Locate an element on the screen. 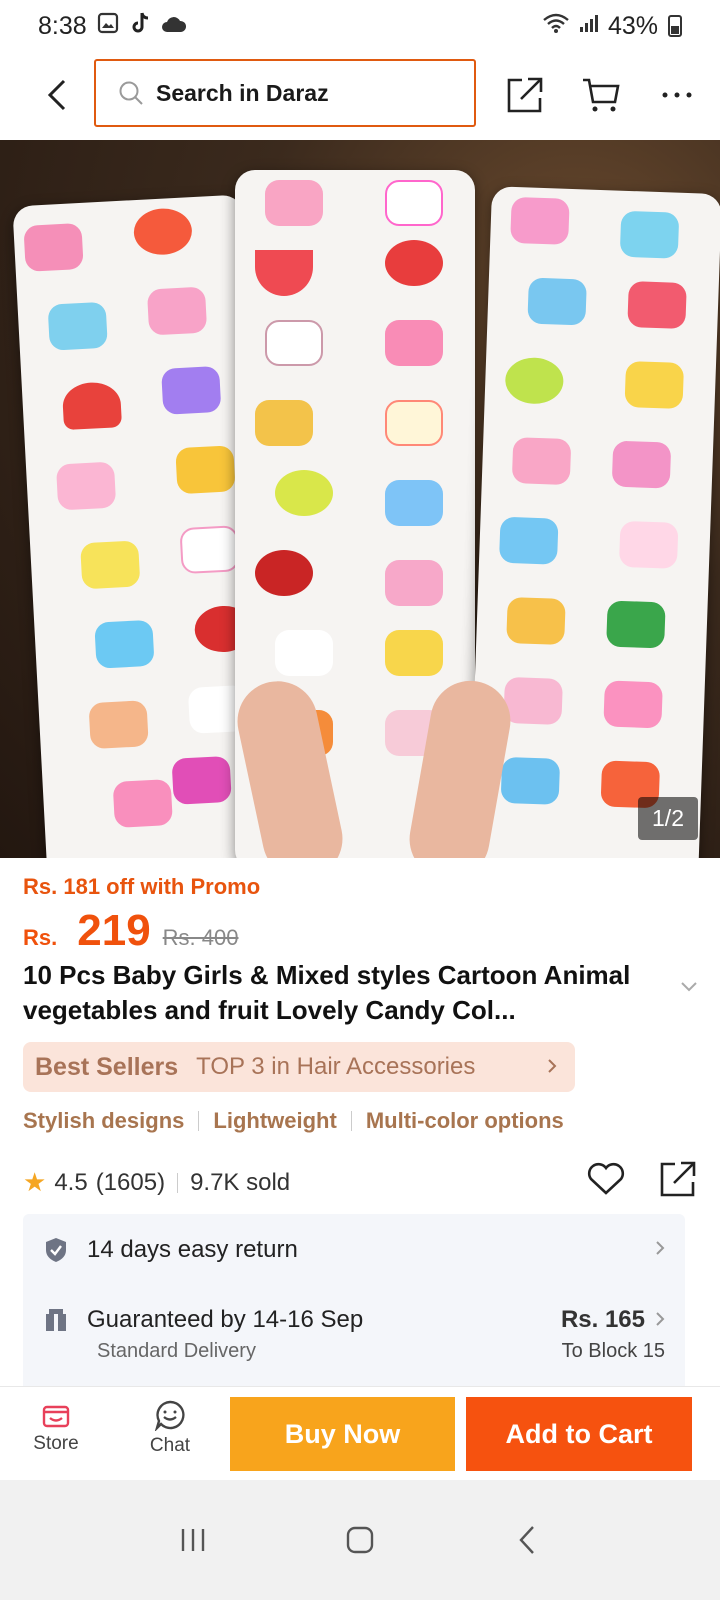 The image size is (720, 1600). buy-now-button: Buy Now is located at coordinates (342, 1434).